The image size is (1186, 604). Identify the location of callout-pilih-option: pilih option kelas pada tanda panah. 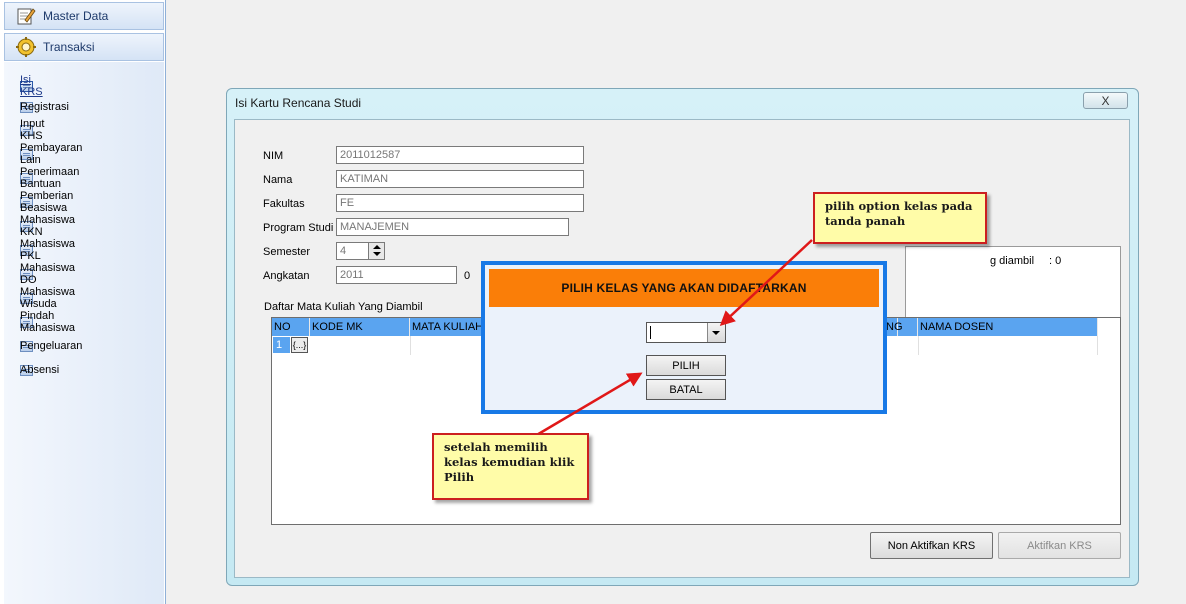
(900, 218).